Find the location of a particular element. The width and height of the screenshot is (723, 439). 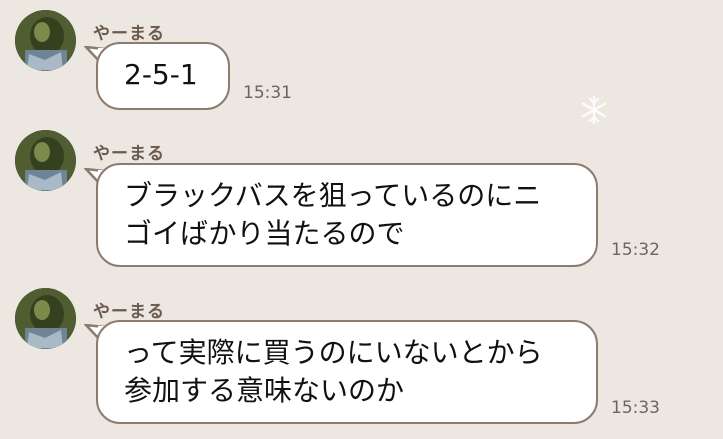

message-time: 15:33 is located at coordinates (635, 408).